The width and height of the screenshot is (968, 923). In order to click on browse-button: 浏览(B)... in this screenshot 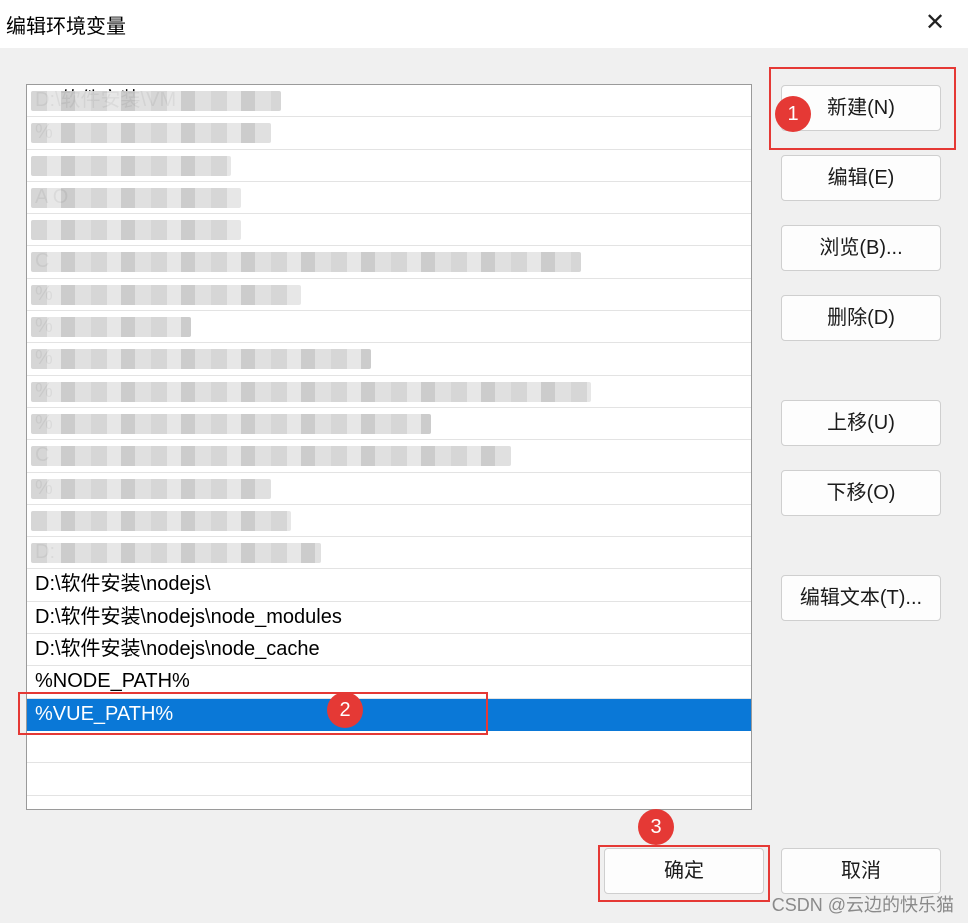, I will do `click(861, 248)`.